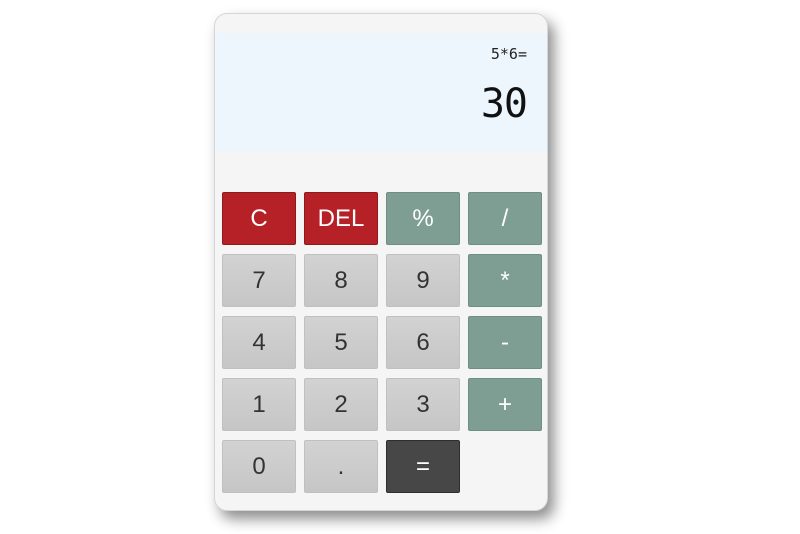  What do you see at coordinates (341, 404) in the screenshot?
I see `digit-2-button: 2` at bounding box center [341, 404].